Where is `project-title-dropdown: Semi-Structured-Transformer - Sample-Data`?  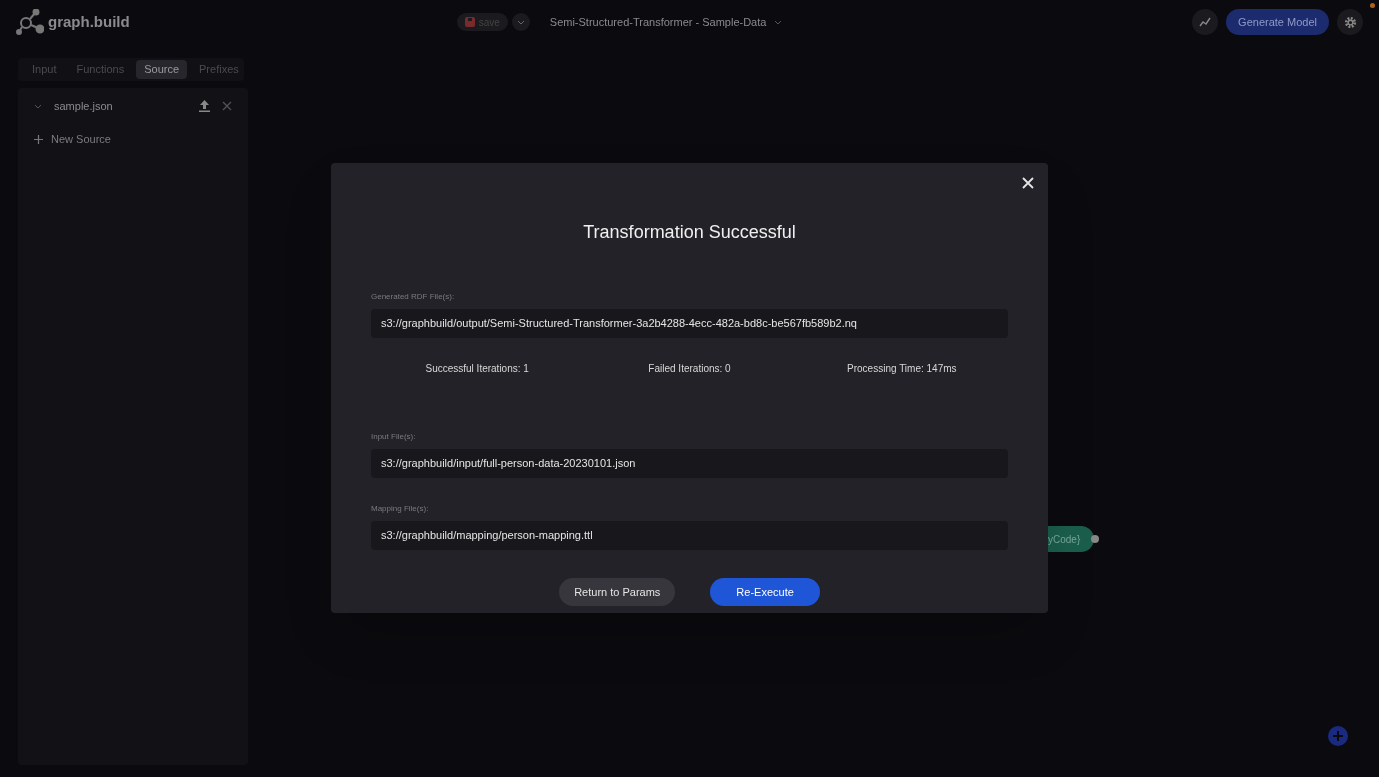
project-title-dropdown: Semi-Structured-Transformer - Sample-Data is located at coordinates (666, 22).